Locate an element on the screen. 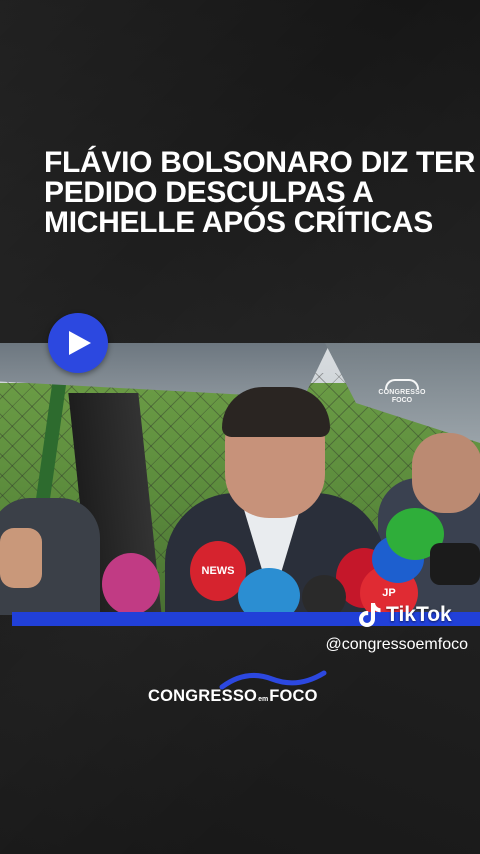 The width and height of the screenshot is (480, 854). person-left-hand is located at coordinates (21, 558).